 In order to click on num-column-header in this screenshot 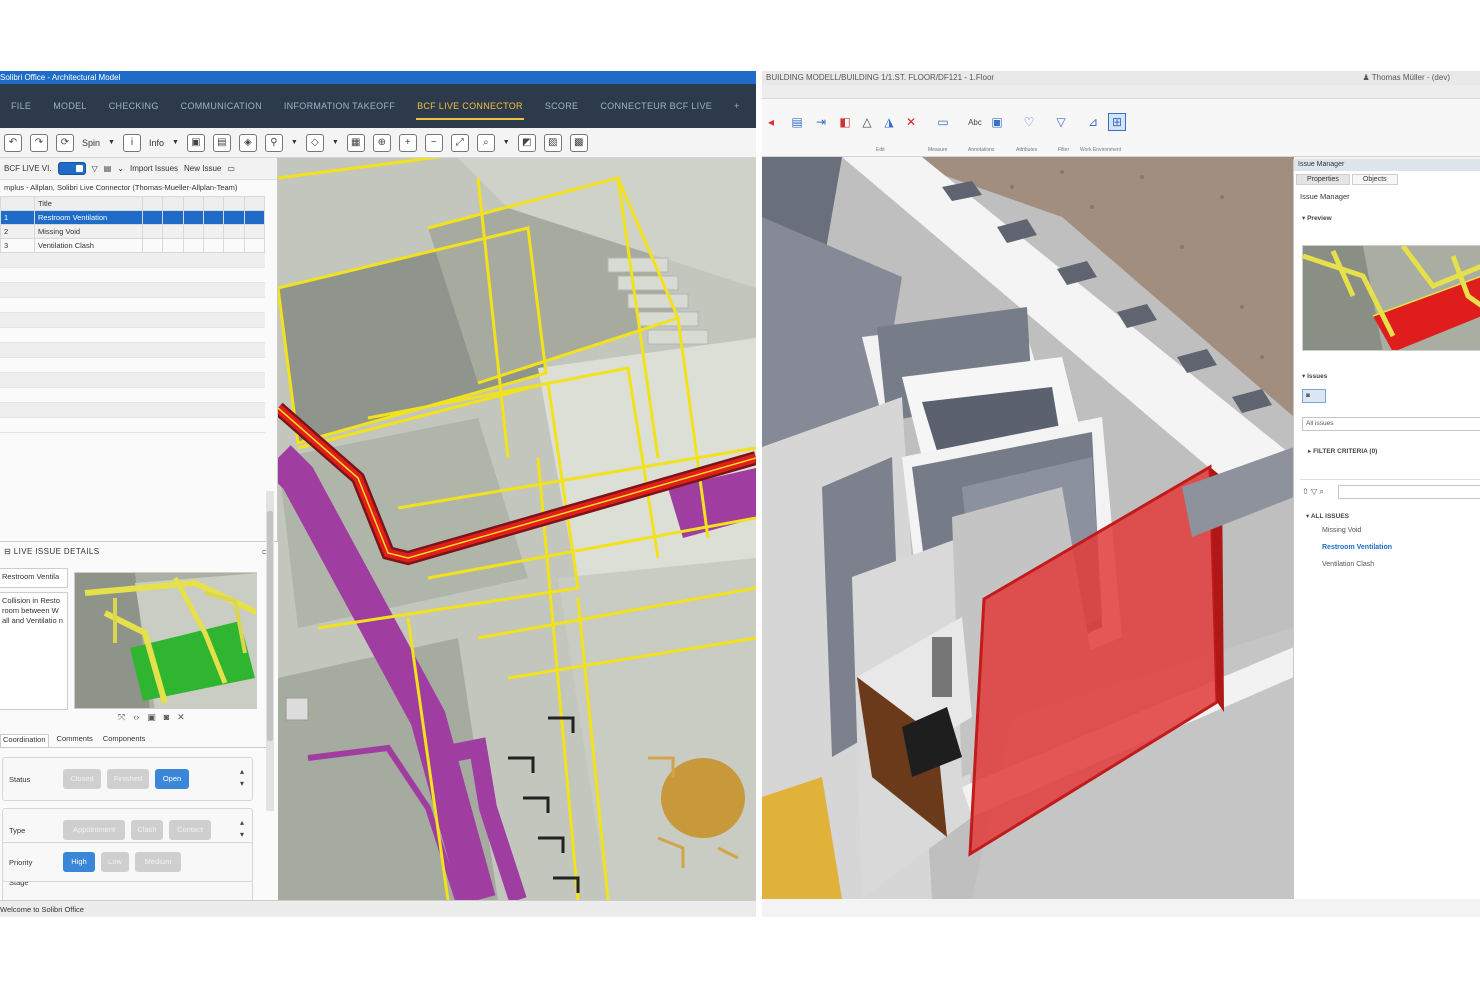, I will do `click(17, 203)`.